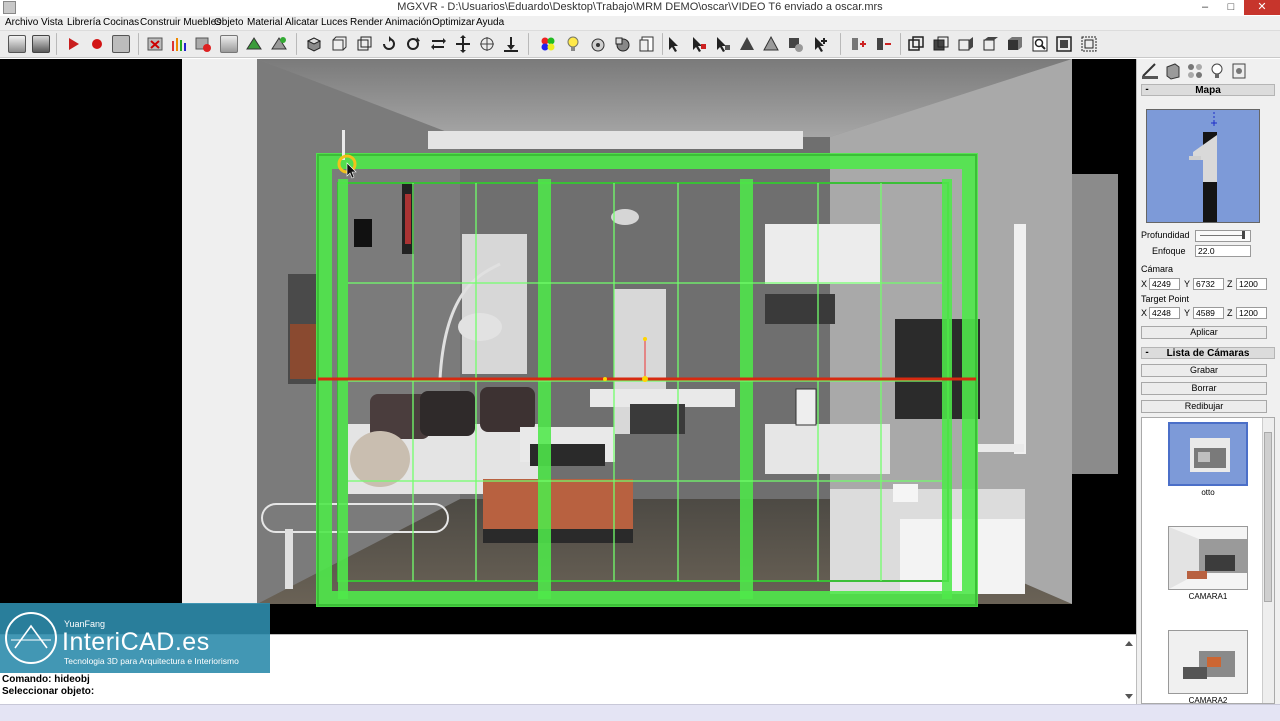 The image size is (1280, 721). Describe the element at coordinates (820, 44) in the screenshot. I see `pointer-plus-icon` at that location.